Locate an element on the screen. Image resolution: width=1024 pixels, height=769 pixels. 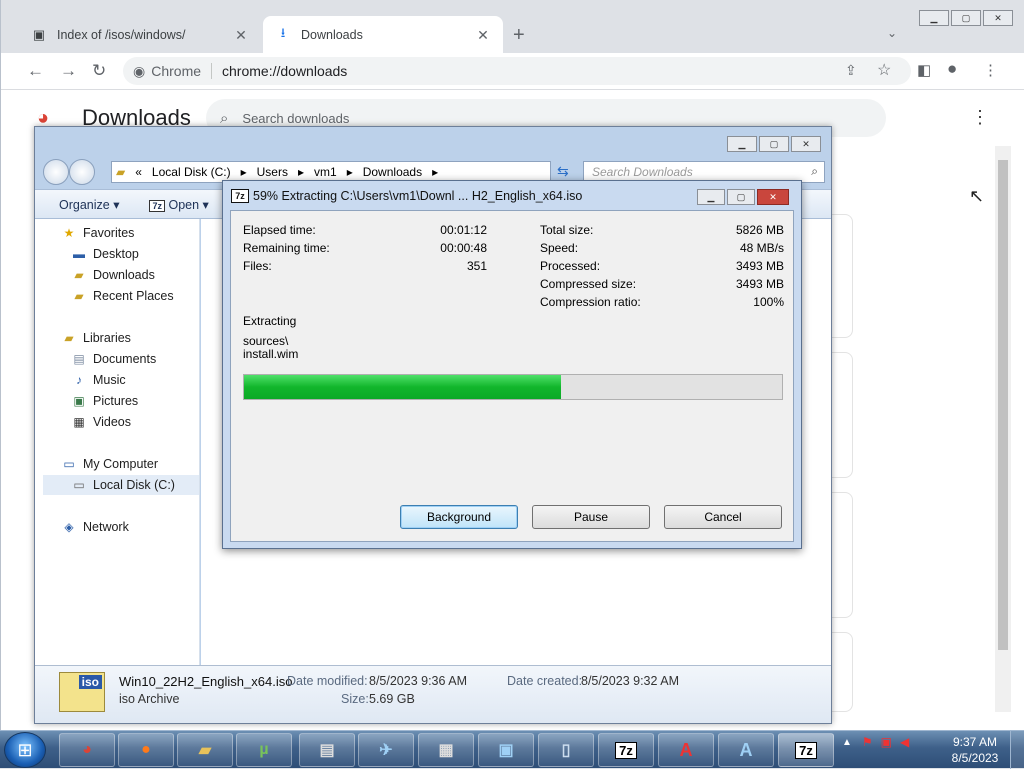
profile-icon: ● is located at coordinates (952, 69).